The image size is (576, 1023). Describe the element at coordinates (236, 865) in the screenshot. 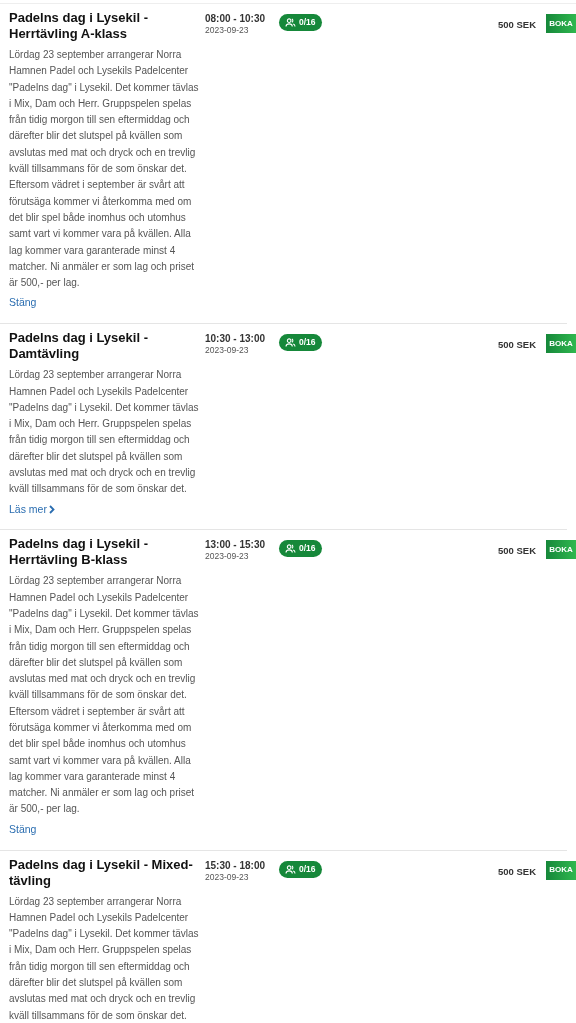

I see `event-time: 15:30 - 18:00` at that location.